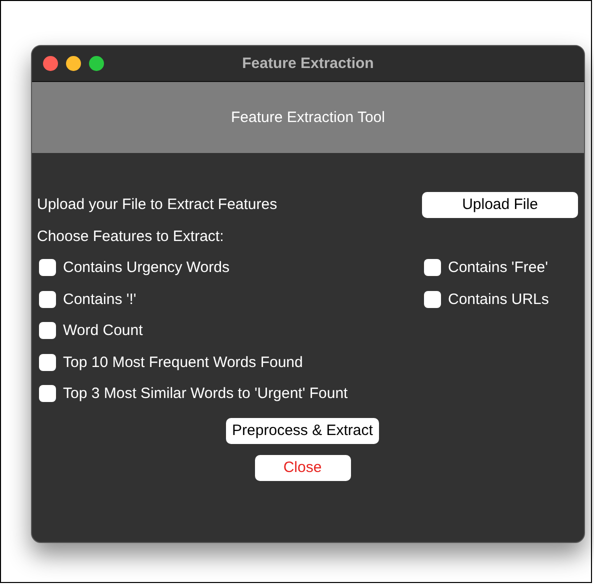  Describe the element at coordinates (485, 299) in the screenshot. I see `feature-checkbox: Contains URLs` at that location.